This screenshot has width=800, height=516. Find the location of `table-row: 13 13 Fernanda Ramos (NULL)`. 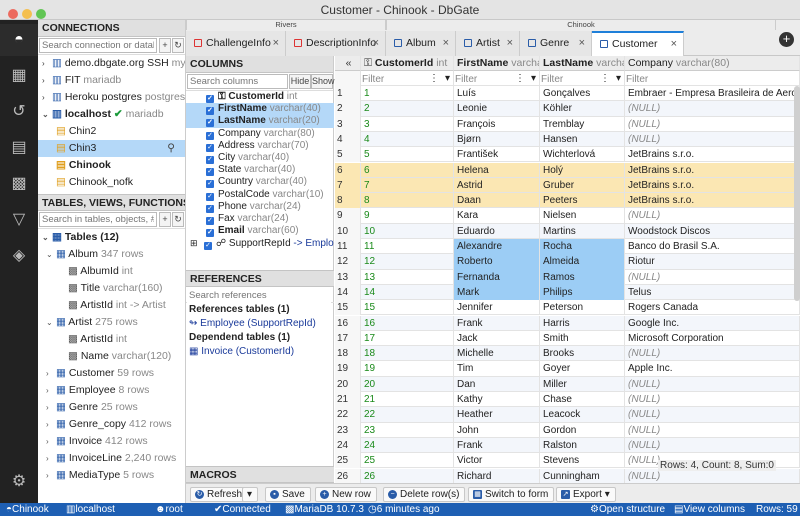

table-row: 13 13 Fernanda Ramos (NULL) is located at coordinates (567, 277).